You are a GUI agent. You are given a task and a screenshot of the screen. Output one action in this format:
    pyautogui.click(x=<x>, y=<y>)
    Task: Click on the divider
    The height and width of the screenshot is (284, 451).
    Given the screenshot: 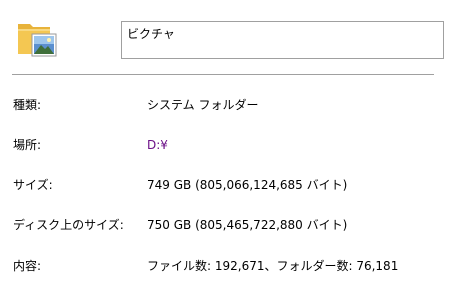 What is the action you would take?
    pyautogui.click(x=223, y=74)
    